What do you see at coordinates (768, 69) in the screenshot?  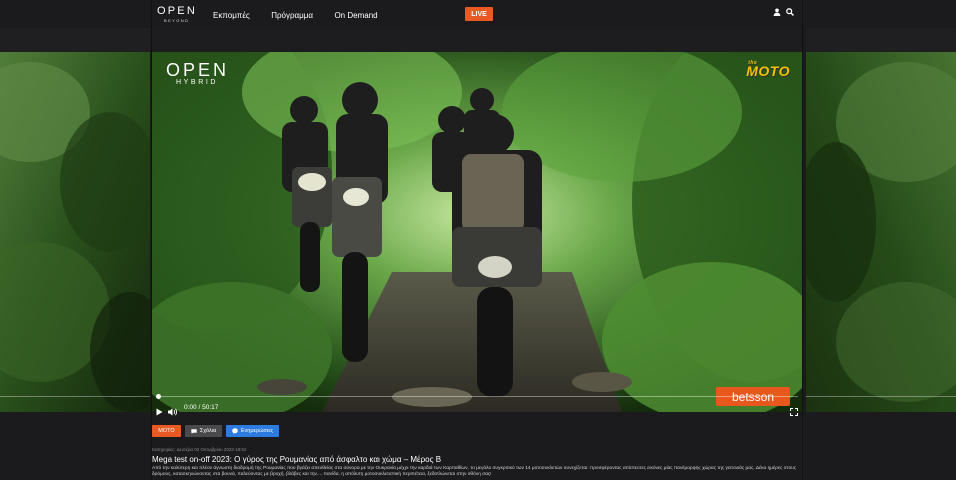 I see `show-logo: the MOTO` at bounding box center [768, 69].